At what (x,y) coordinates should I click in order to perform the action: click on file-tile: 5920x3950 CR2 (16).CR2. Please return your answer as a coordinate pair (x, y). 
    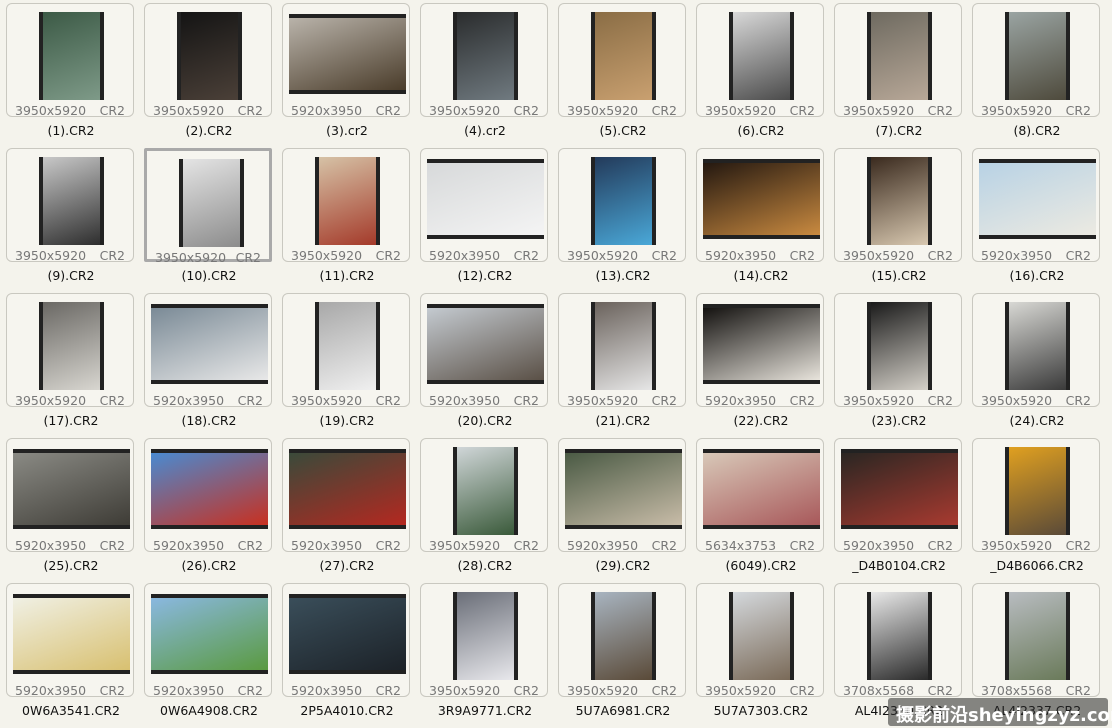
    Looking at the image, I should click on (1039, 217).